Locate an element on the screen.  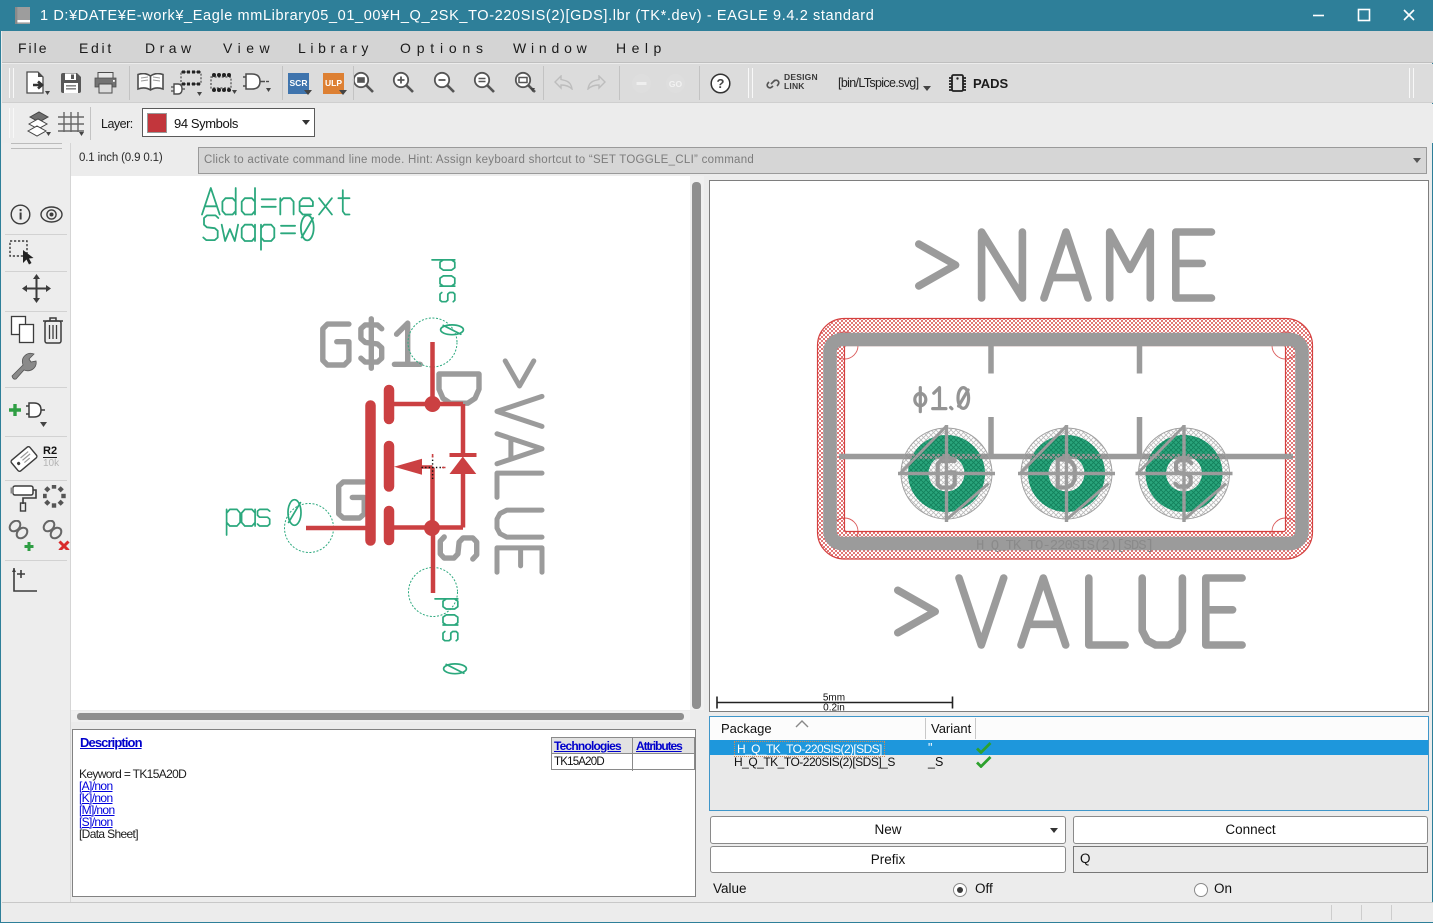
svg-text: H_Q_TK_TO-220SIS(2)[SDS] is located at coordinates (1065, 546).